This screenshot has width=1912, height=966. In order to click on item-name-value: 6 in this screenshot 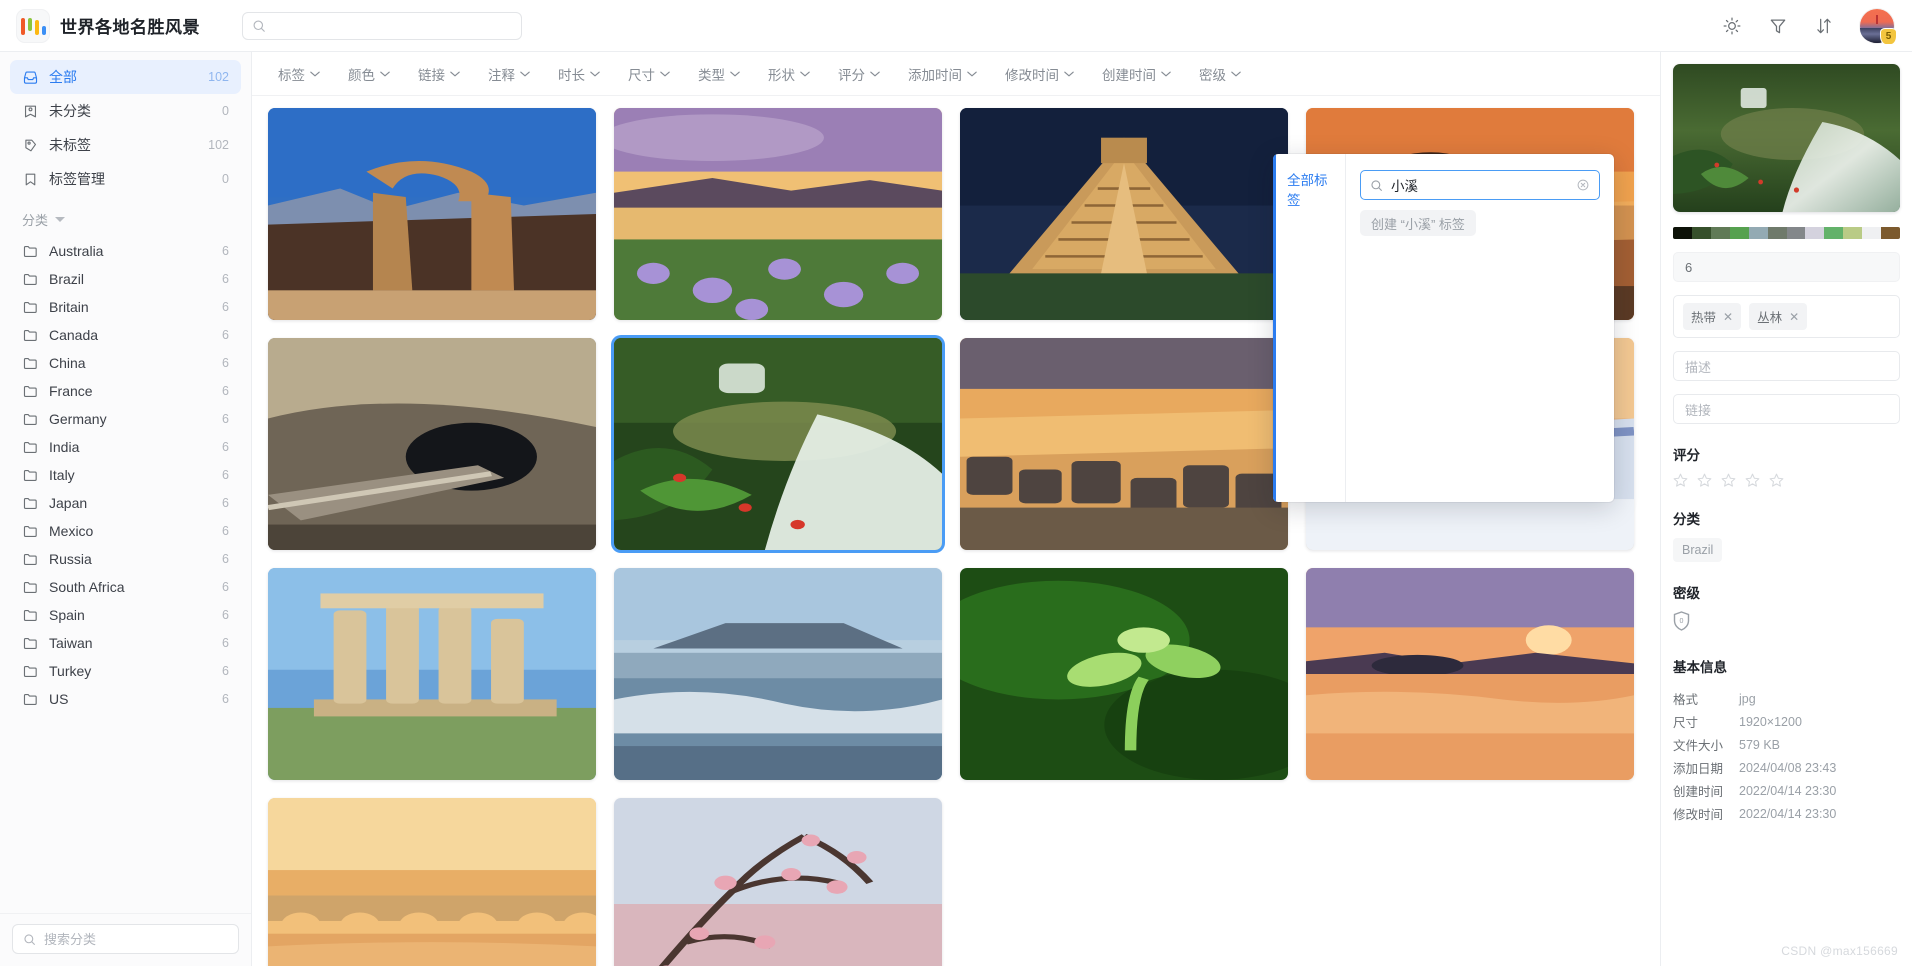, I will do `click(1689, 267)`.